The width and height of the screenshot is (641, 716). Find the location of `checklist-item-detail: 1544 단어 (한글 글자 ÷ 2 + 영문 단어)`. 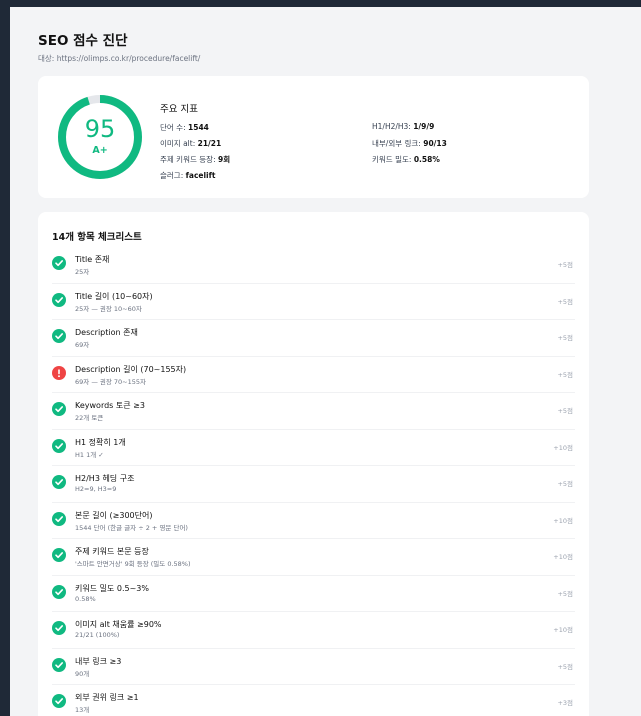

checklist-item-detail: 1544 단어 (한글 글자 ÷ 2 + 영문 단어) is located at coordinates (131, 527).